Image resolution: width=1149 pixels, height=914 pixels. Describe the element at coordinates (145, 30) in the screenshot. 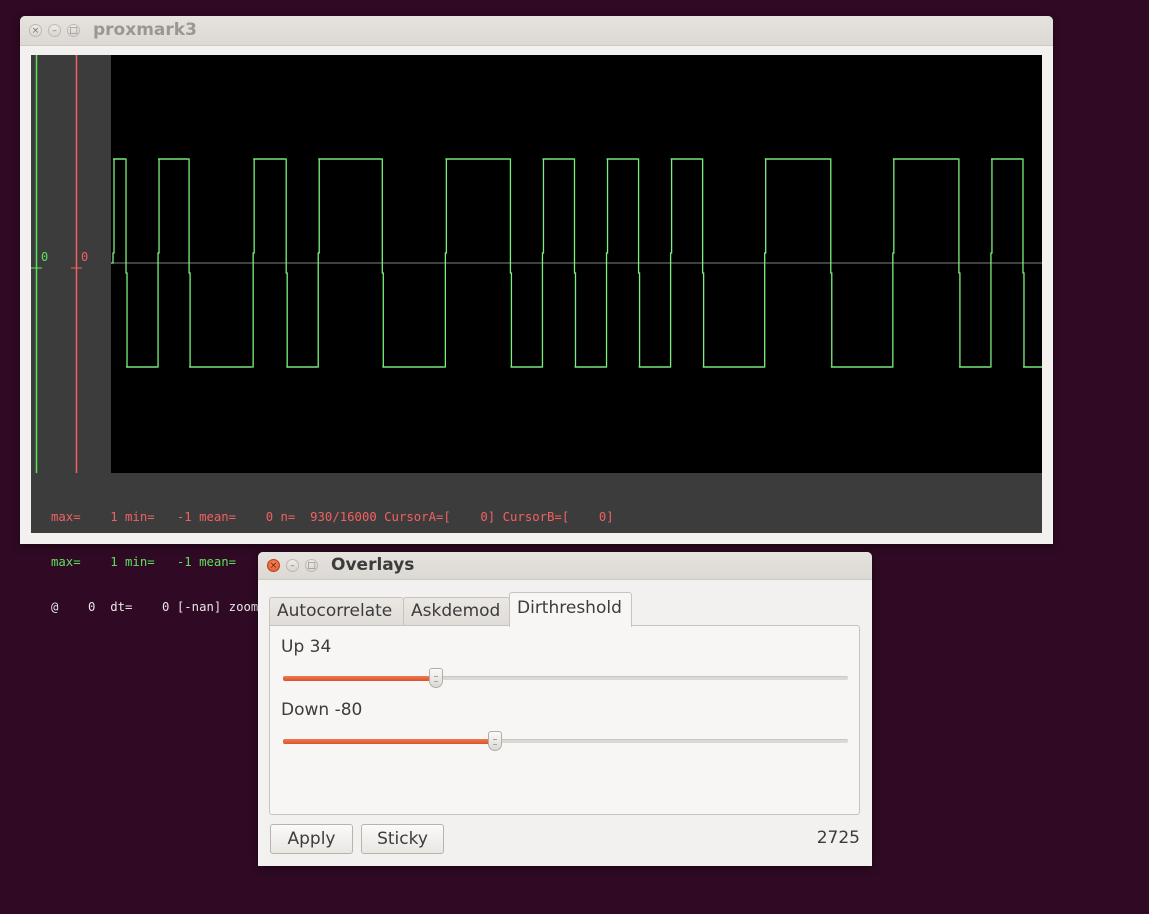

I see `window-title: proxmark3` at that location.